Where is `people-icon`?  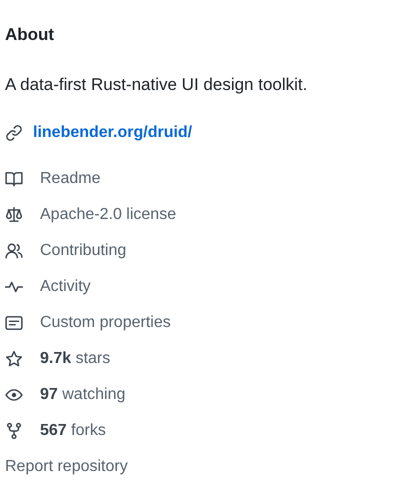
people-icon is located at coordinates (14, 251).